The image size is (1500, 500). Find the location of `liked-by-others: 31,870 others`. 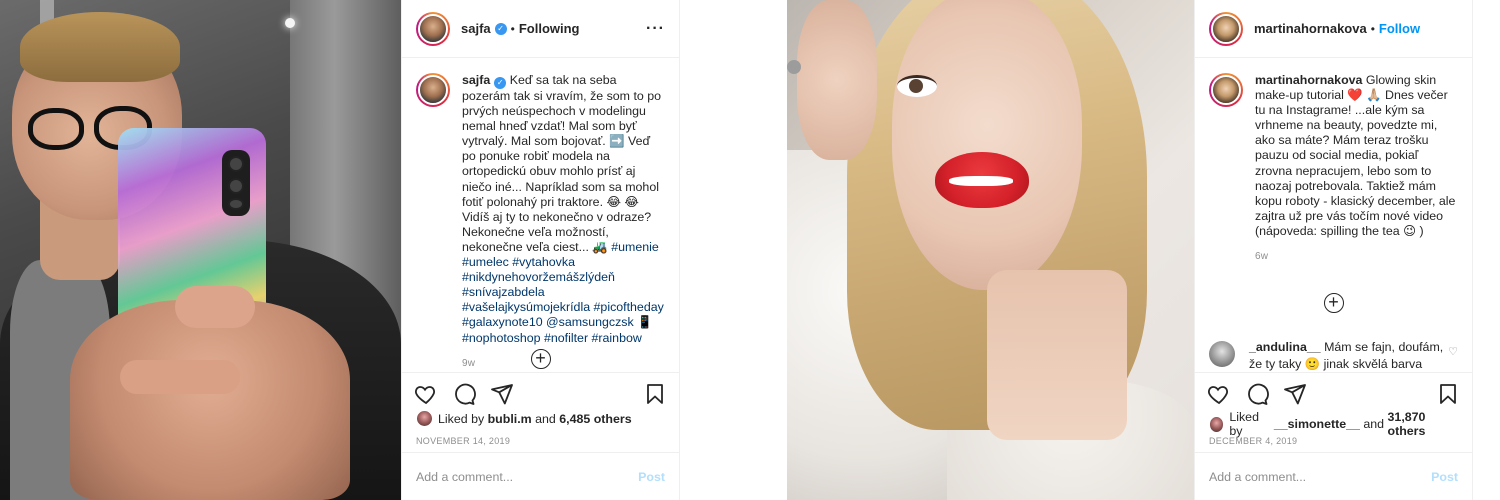

liked-by-others: 31,870 others is located at coordinates (1423, 424).